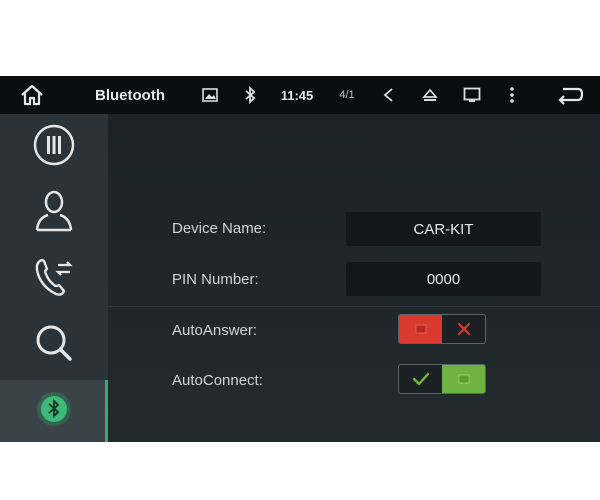 Image resolution: width=600 pixels, height=500 pixels. I want to click on sidebar-item-dialpad, so click(54, 147).